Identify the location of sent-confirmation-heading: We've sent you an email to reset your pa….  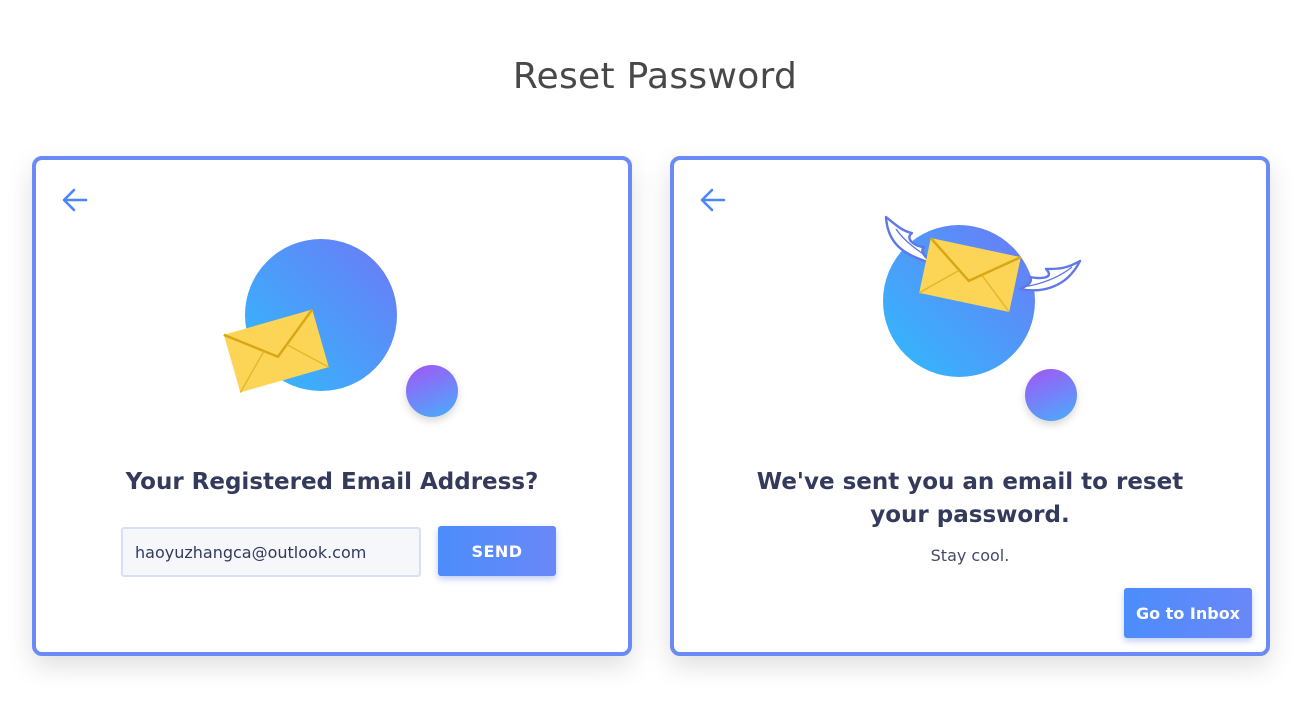
(970, 499).